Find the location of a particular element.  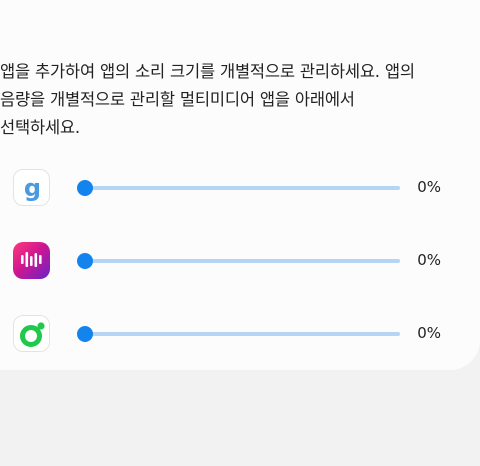

app-volume-row: g 0% is located at coordinates (240, 189).